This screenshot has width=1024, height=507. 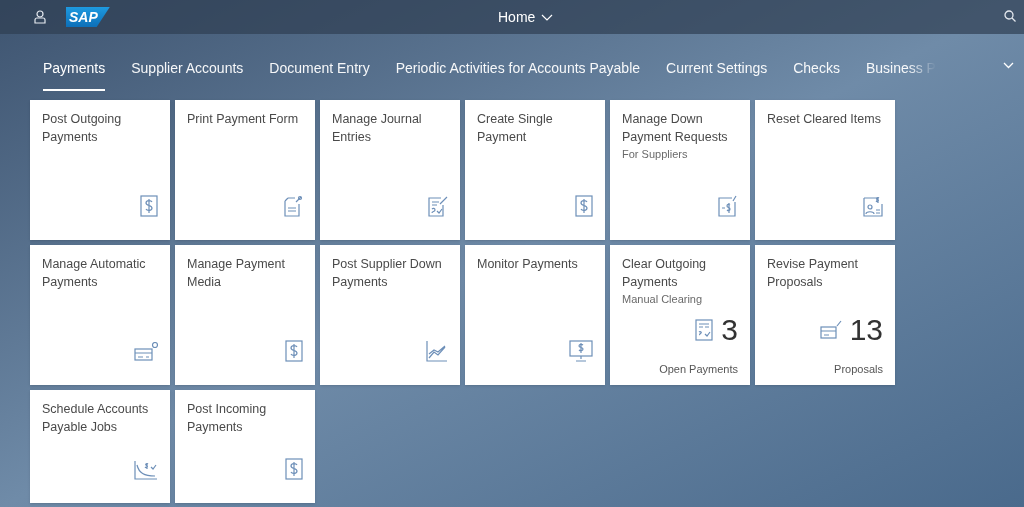 What do you see at coordinates (675, 128) in the screenshot?
I see `tile-title: Manage Down Payment Requests` at bounding box center [675, 128].